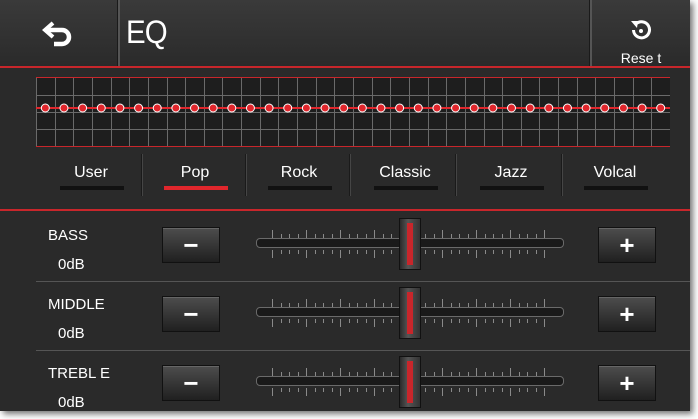  I want to click on preset-volcal: Volcal, so click(615, 176).